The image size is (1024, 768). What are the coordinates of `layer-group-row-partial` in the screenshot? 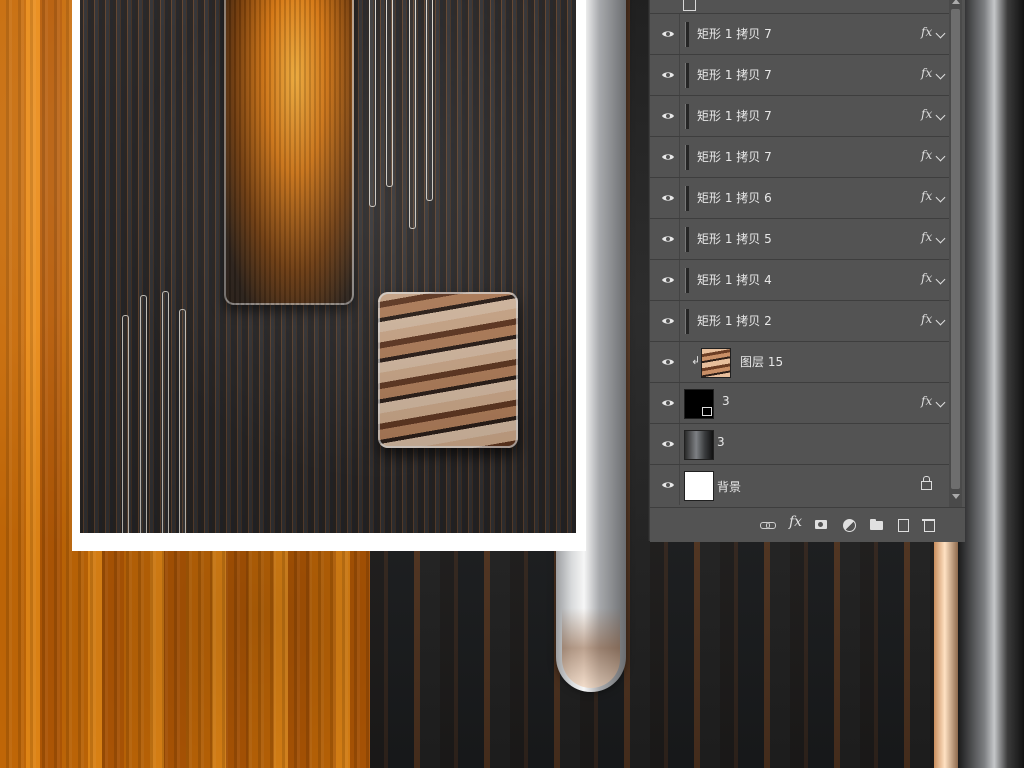 It's located at (799, 7).